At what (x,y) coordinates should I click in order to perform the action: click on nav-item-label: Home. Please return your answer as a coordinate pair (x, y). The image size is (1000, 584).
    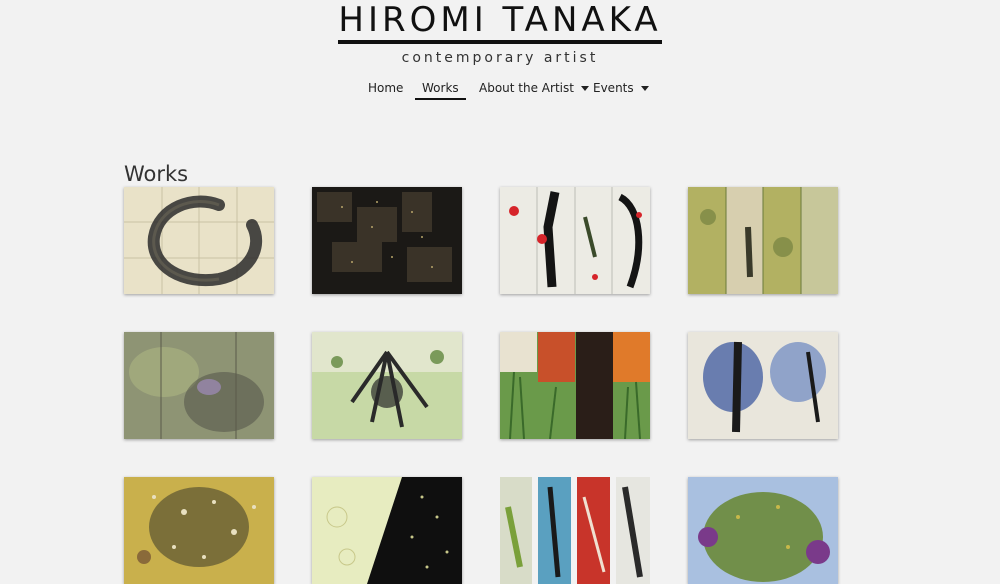
    Looking at the image, I should click on (386, 88).